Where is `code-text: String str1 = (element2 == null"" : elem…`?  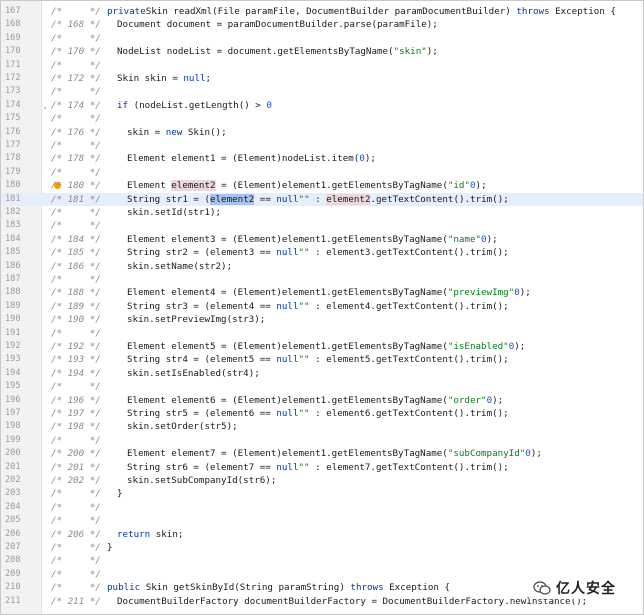
code-text: String str1 = (element2 == null"" : elem… is located at coordinates (318, 199).